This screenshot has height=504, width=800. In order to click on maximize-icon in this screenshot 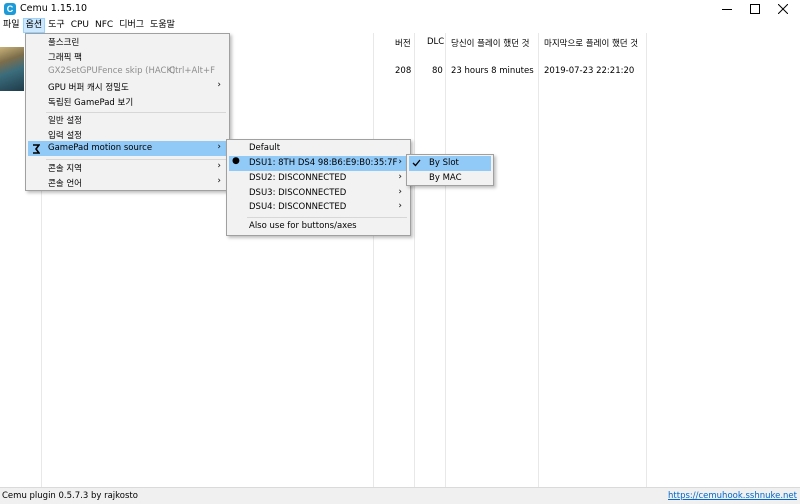, I will do `click(755, 9)`.